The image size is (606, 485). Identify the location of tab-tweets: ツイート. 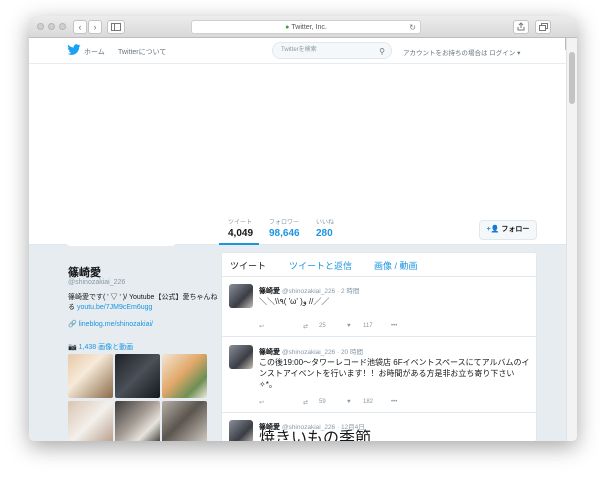
(248, 265).